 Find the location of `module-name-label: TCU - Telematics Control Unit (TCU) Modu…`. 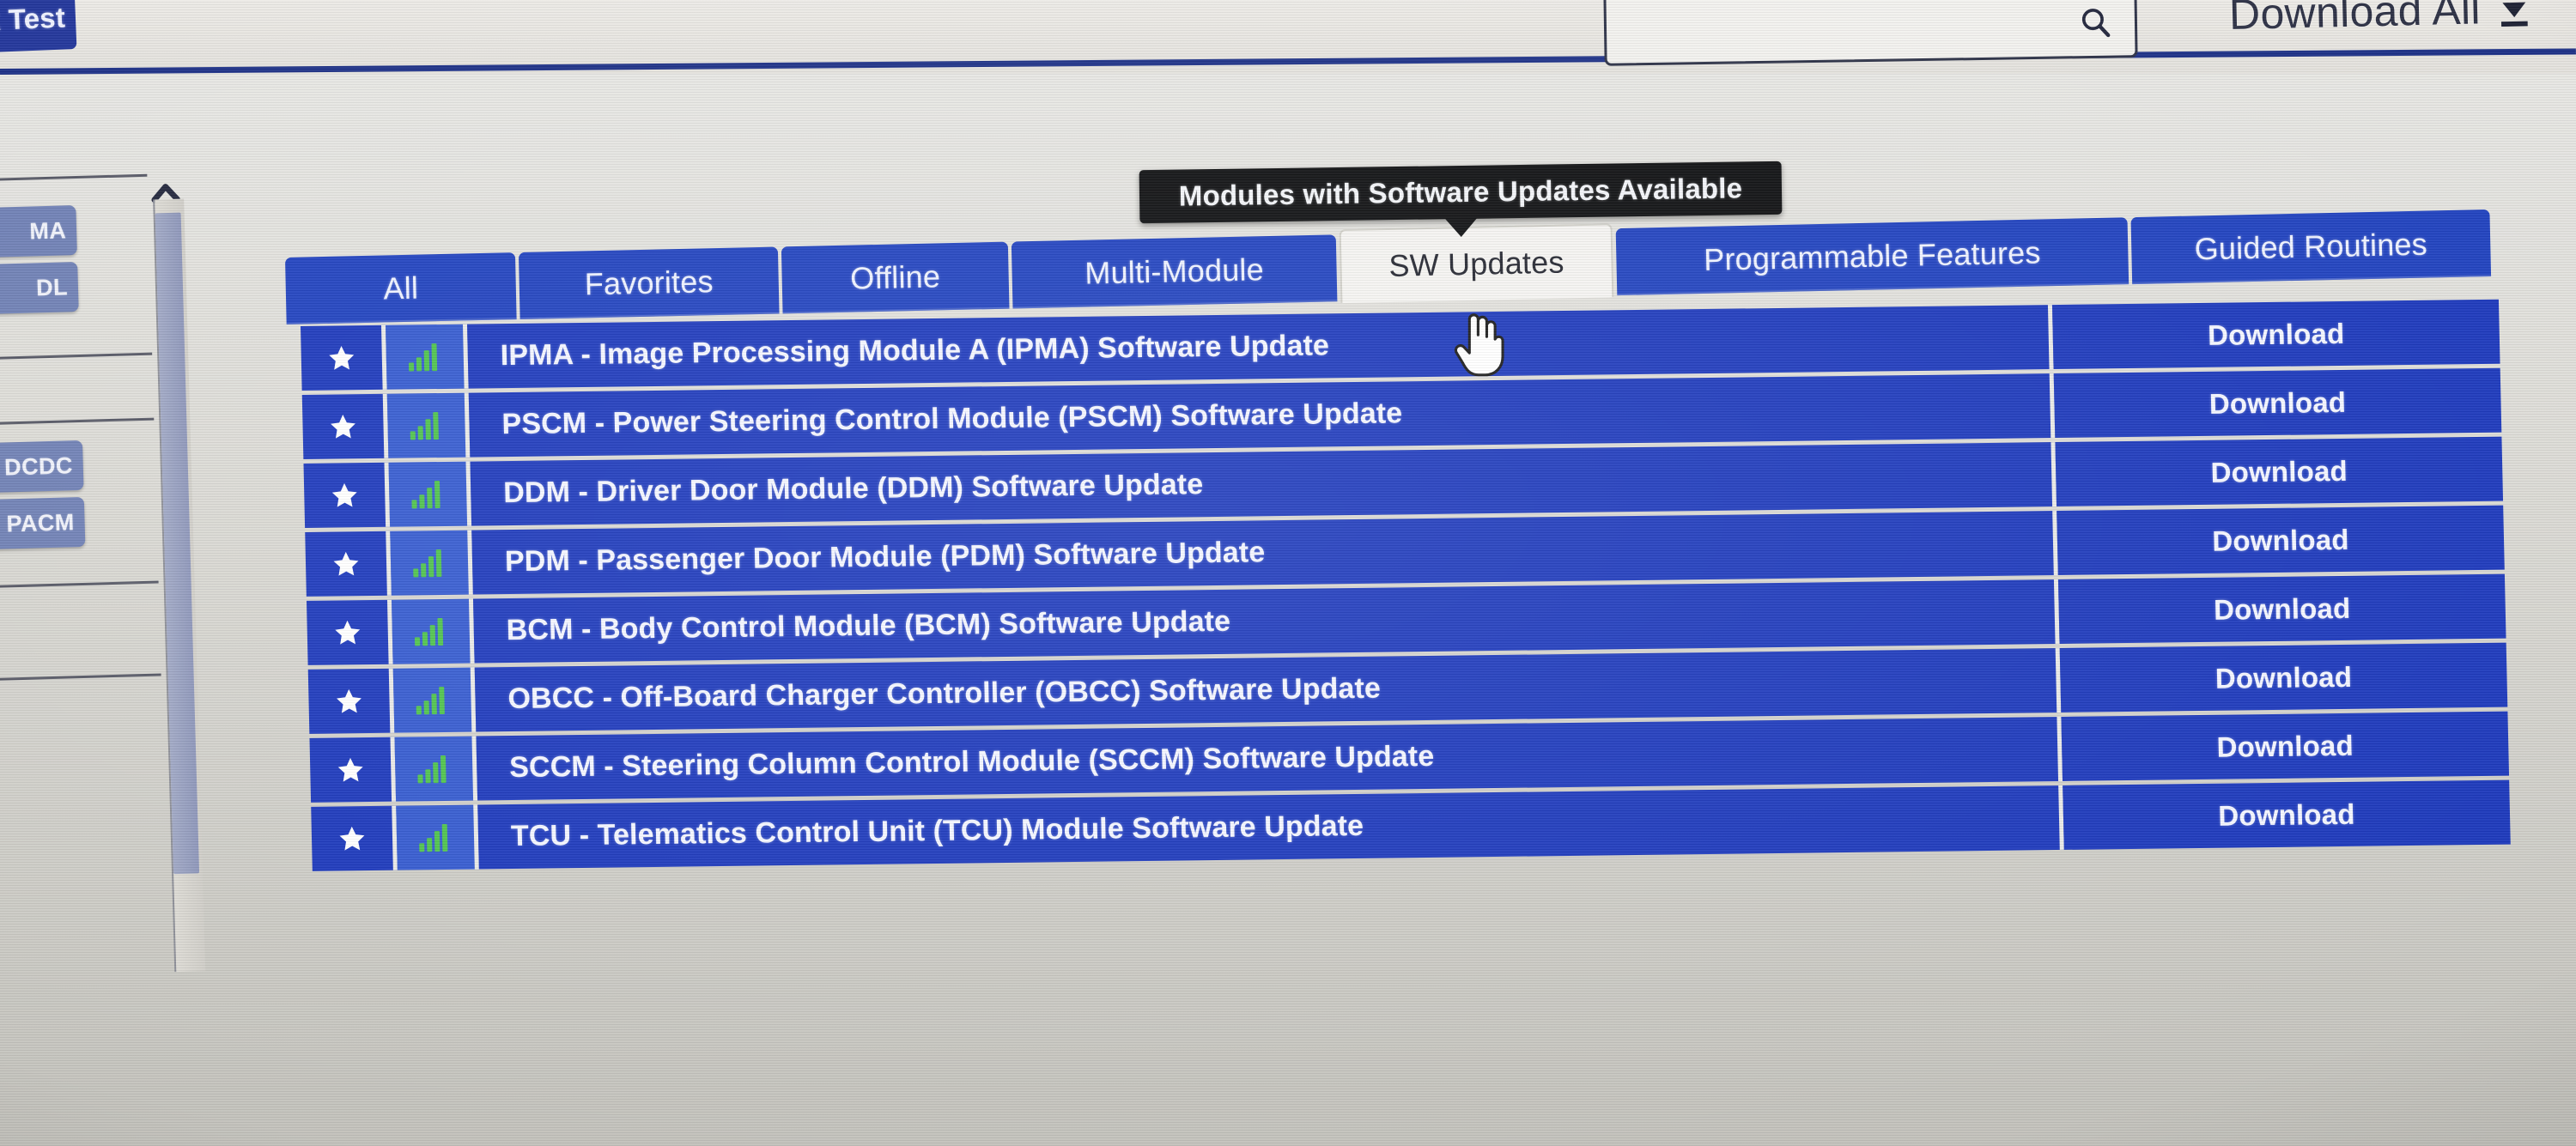

module-name-label: TCU - Telematics Control Unit (TCU) Modu… is located at coordinates (937, 831).